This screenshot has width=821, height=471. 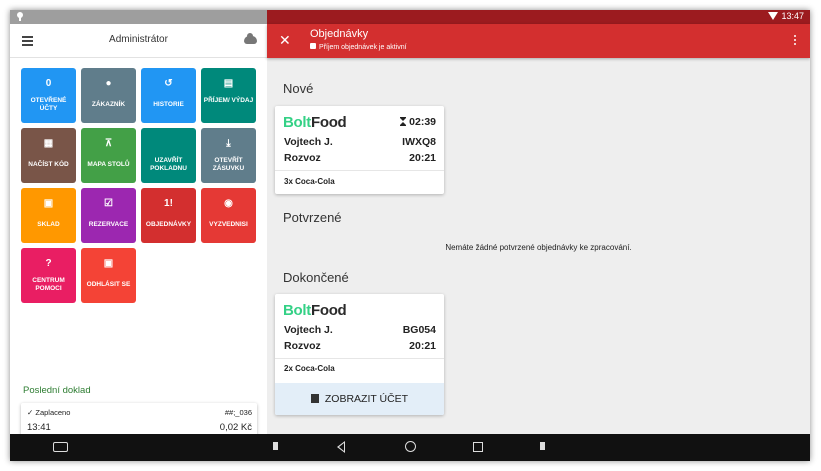 What do you see at coordinates (108, 263) in the screenshot?
I see `lock-icon: ▣` at bounding box center [108, 263].